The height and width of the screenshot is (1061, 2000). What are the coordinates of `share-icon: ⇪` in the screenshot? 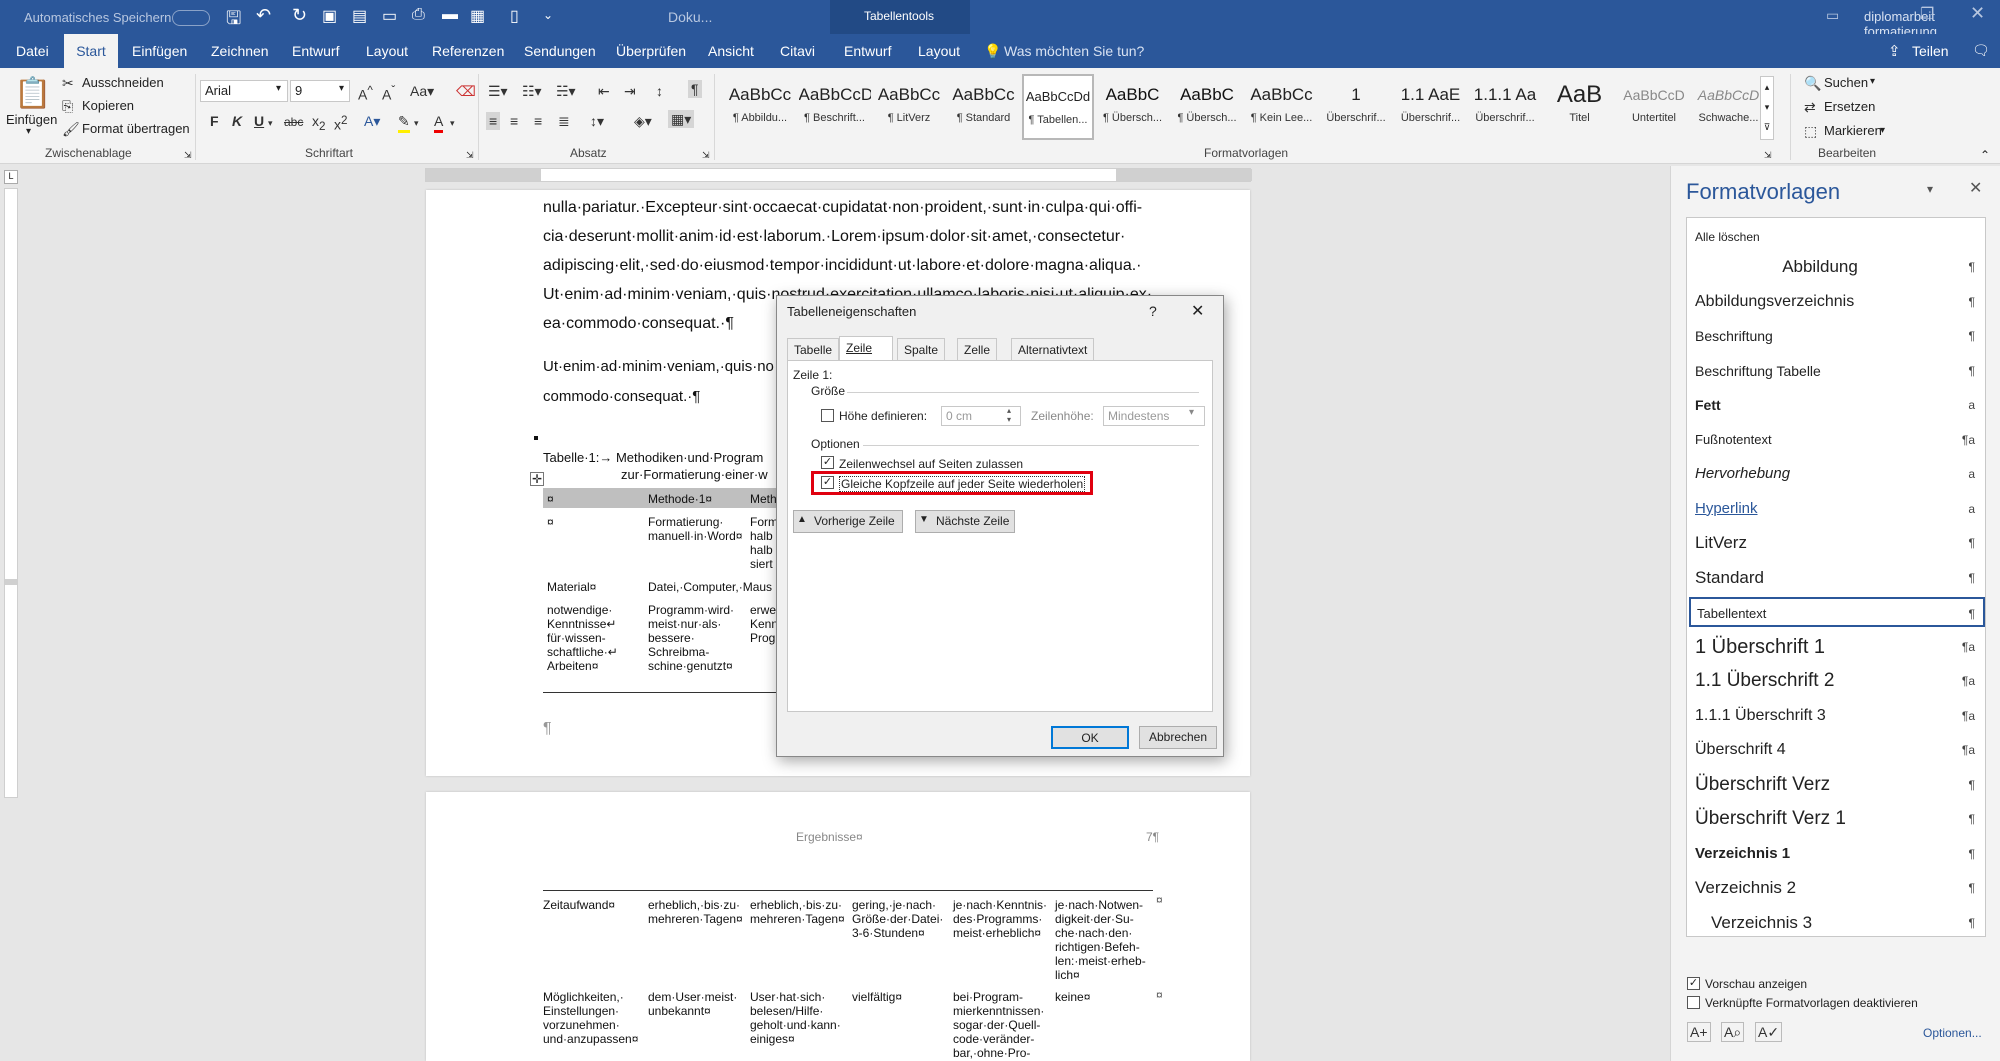 It's located at (1894, 51).